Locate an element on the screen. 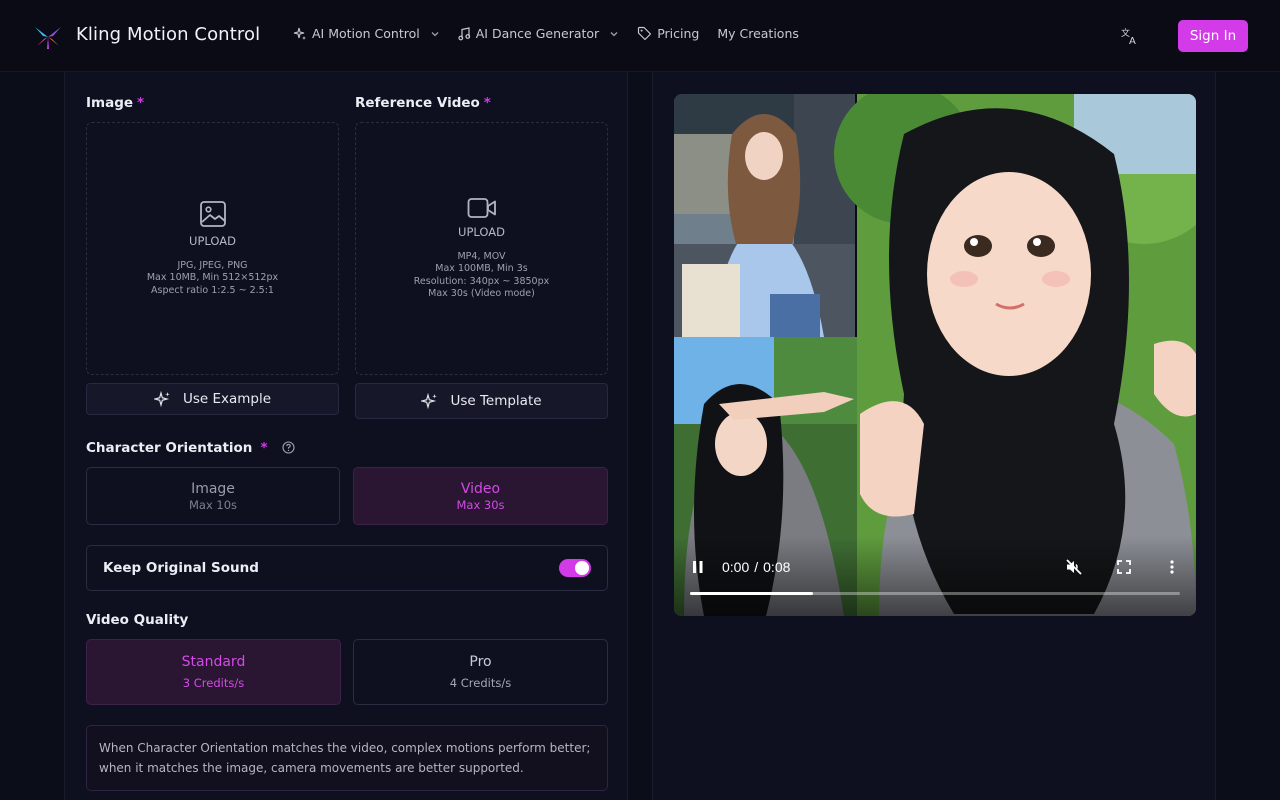 This screenshot has width=1280, height=800. orientation-option-video: Video Max 30s is located at coordinates (480, 496).